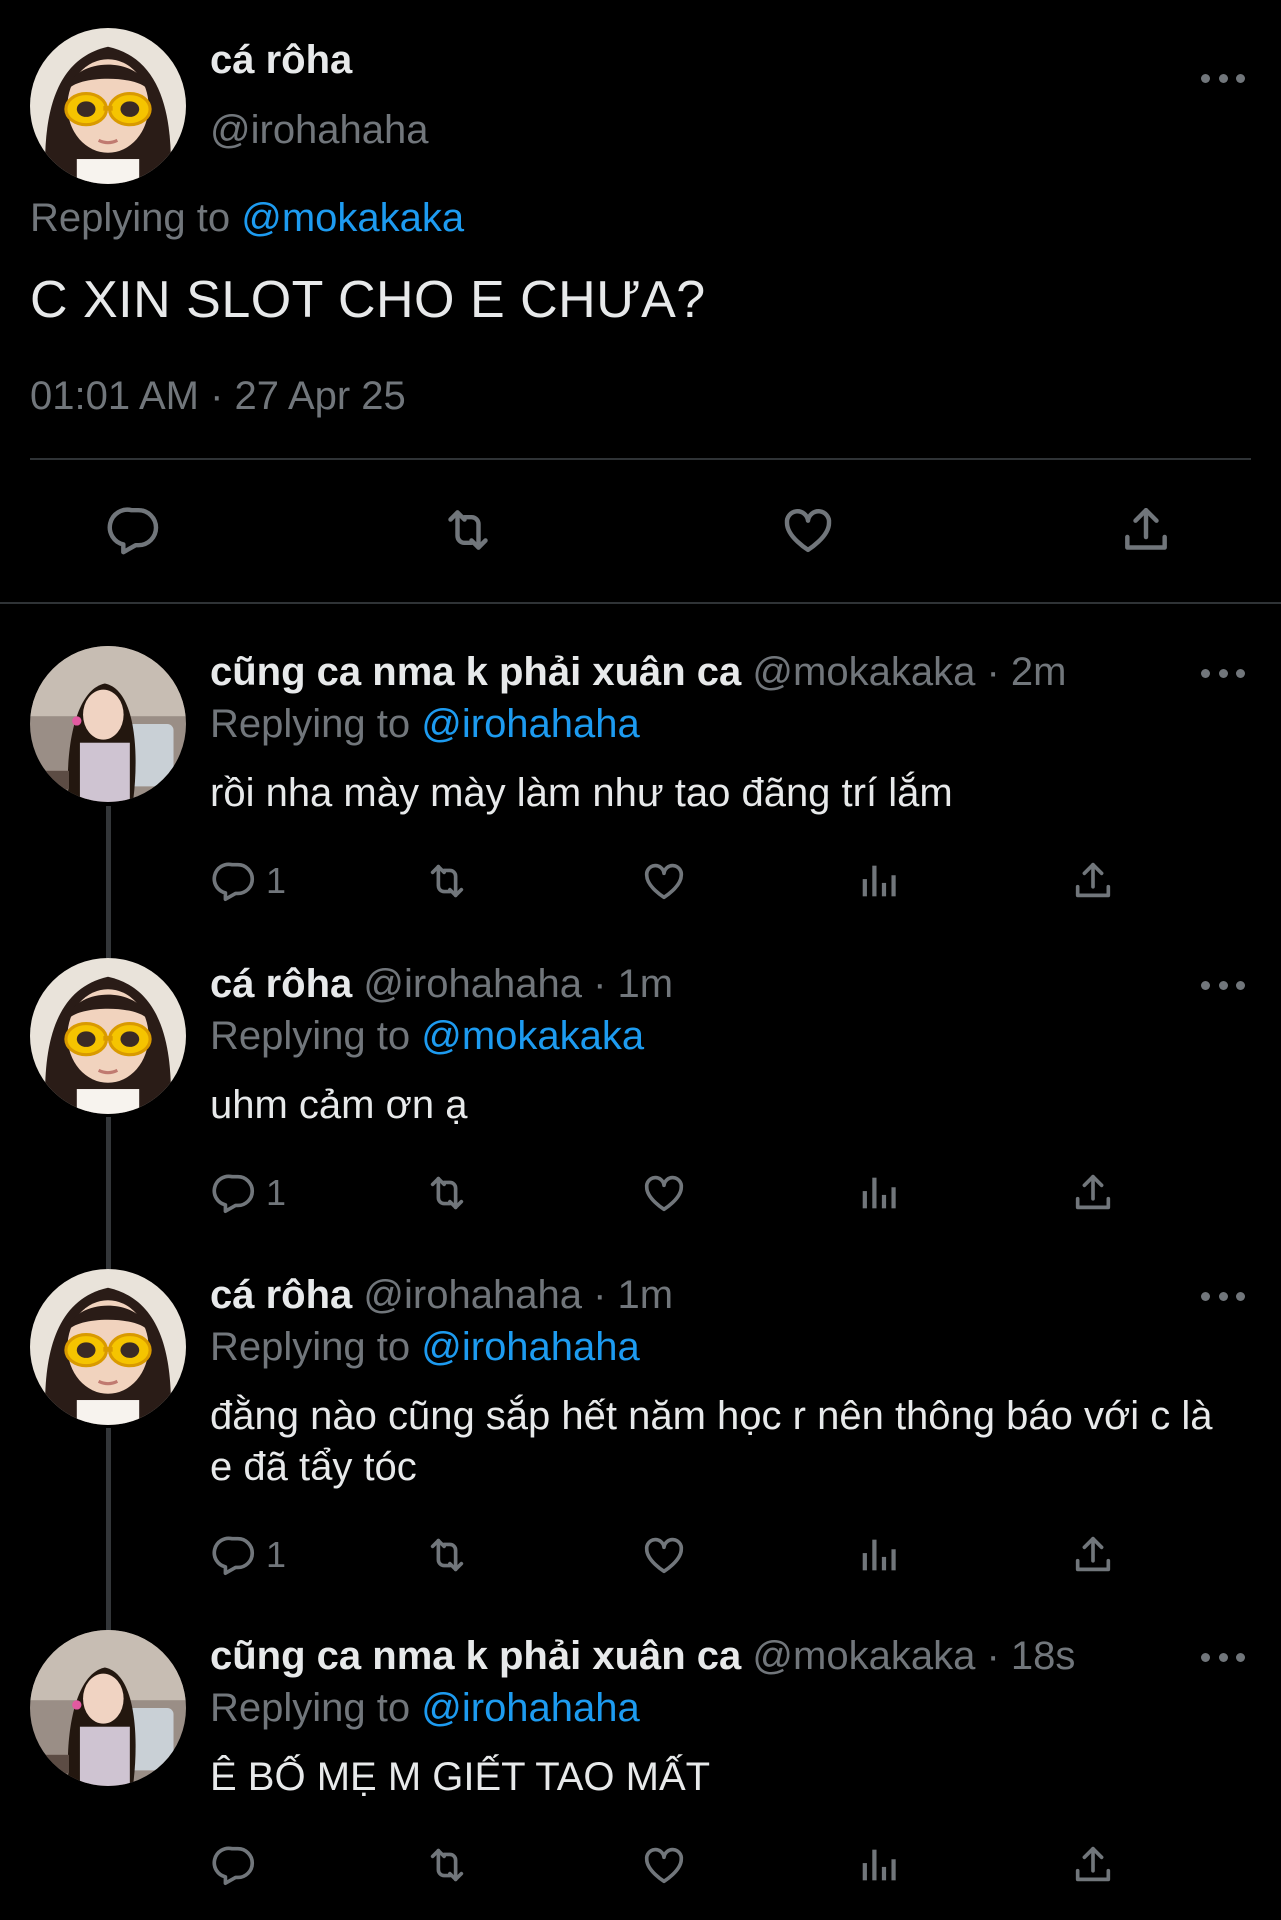 Image resolution: width=1281 pixels, height=1920 pixels. I want to click on tweet-time: 18s, so click(1043, 1656).